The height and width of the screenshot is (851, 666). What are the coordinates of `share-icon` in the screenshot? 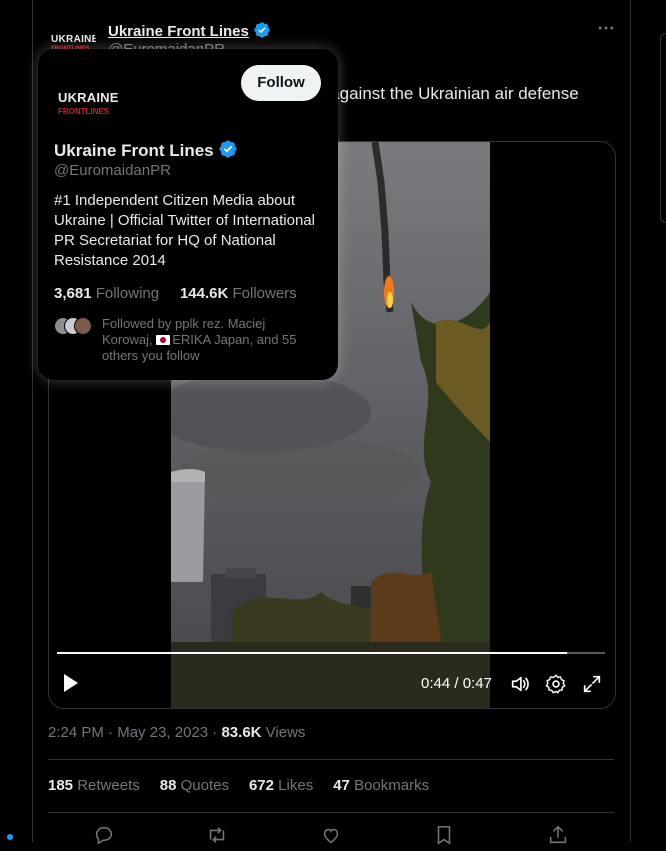 It's located at (558, 835).